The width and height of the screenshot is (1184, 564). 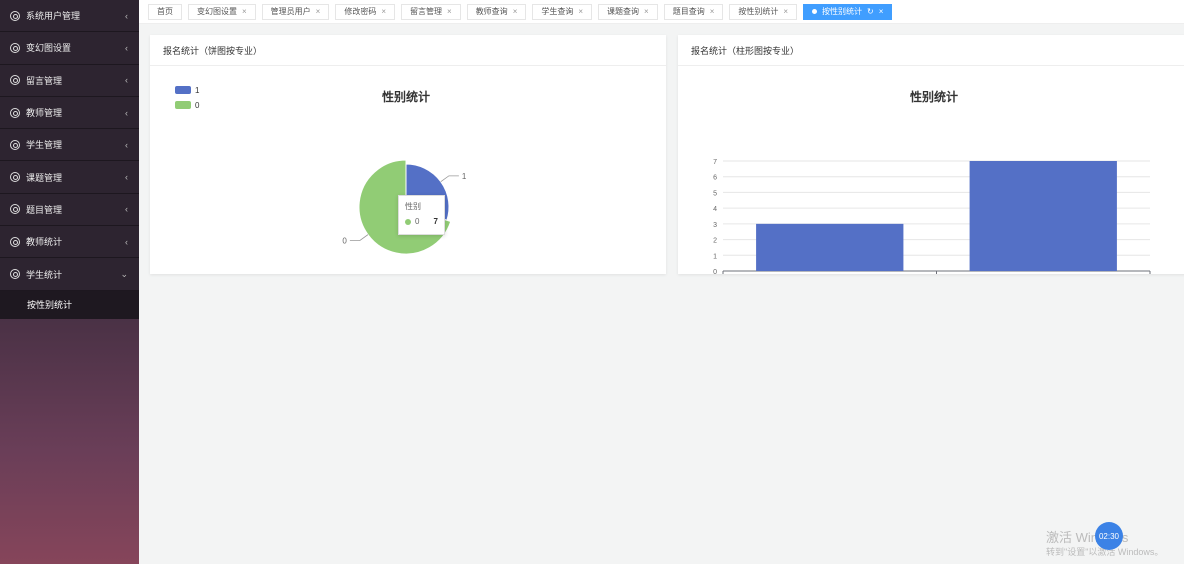 I want to click on timer-badge: 02:30, so click(x=1109, y=536).